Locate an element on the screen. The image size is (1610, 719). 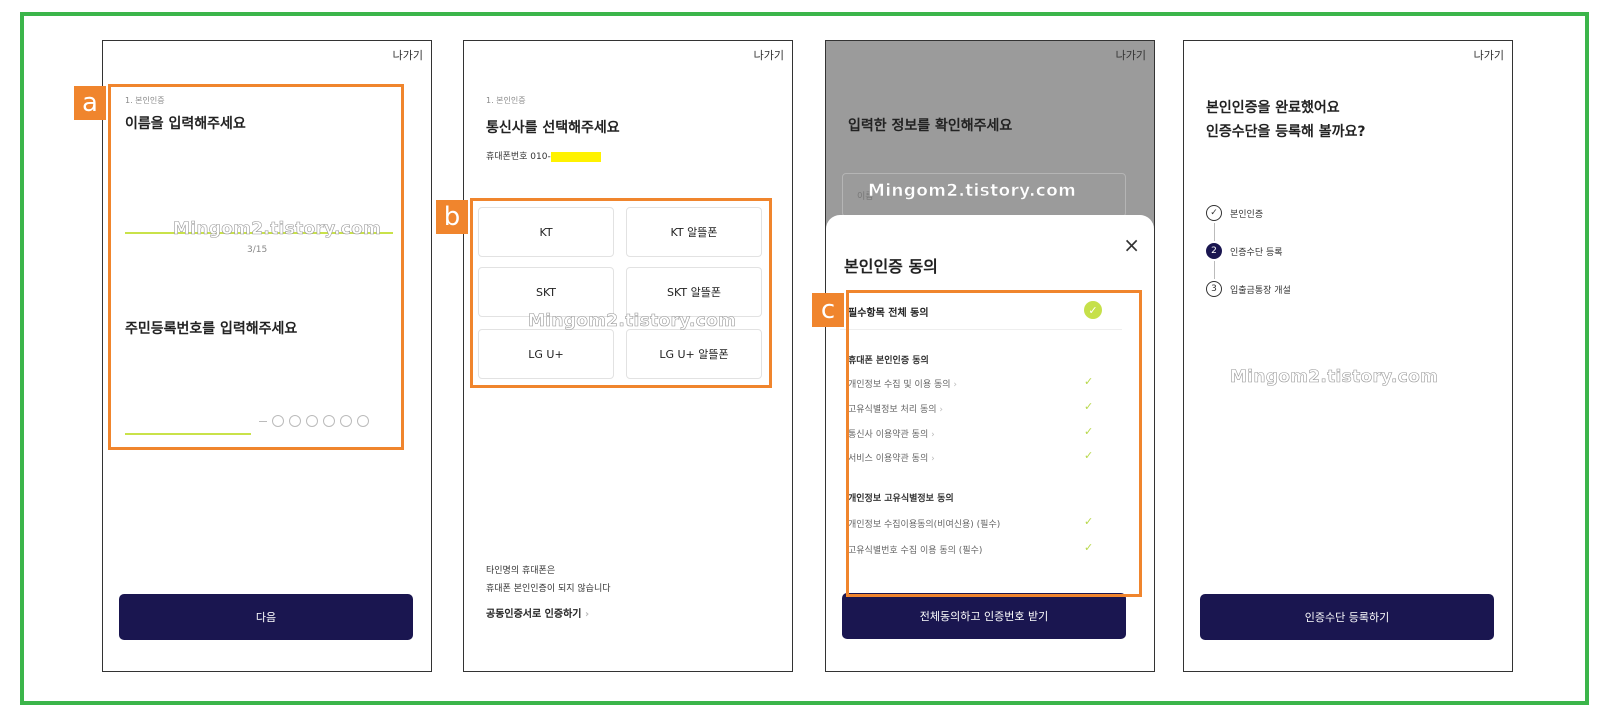
phone-label: 휴대폰번호 010- is located at coordinates (518, 157).